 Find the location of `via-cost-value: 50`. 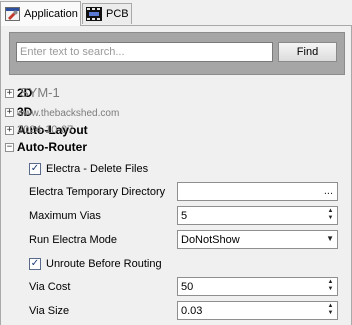

via-cost-value: 50 is located at coordinates (187, 287).